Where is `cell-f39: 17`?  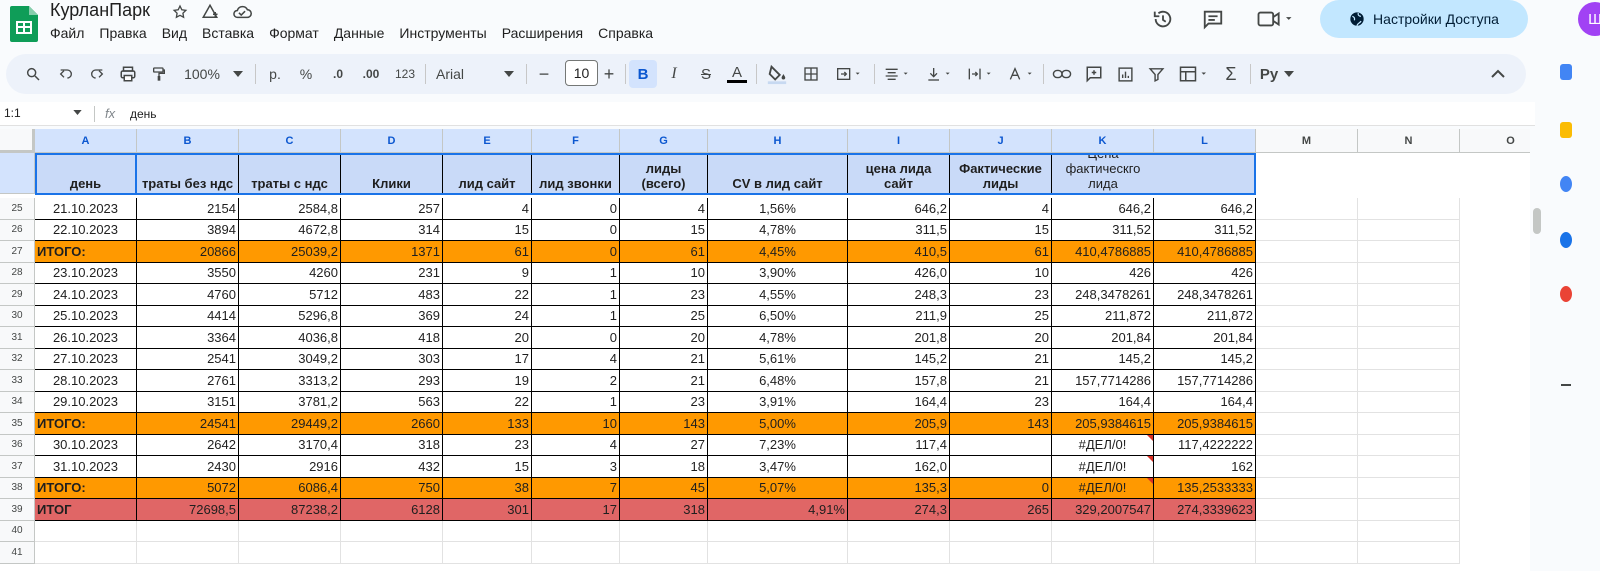 cell-f39: 17 is located at coordinates (576, 510).